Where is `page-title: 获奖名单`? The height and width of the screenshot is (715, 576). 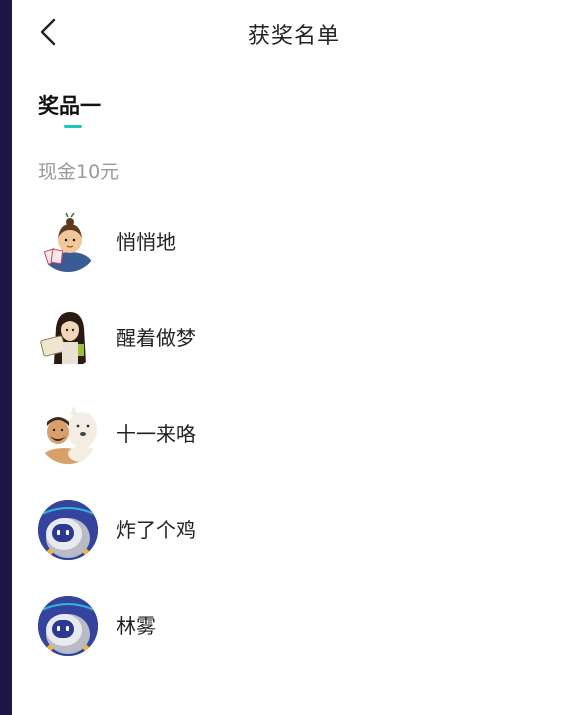 page-title: 获奖名单 is located at coordinates (293, 36).